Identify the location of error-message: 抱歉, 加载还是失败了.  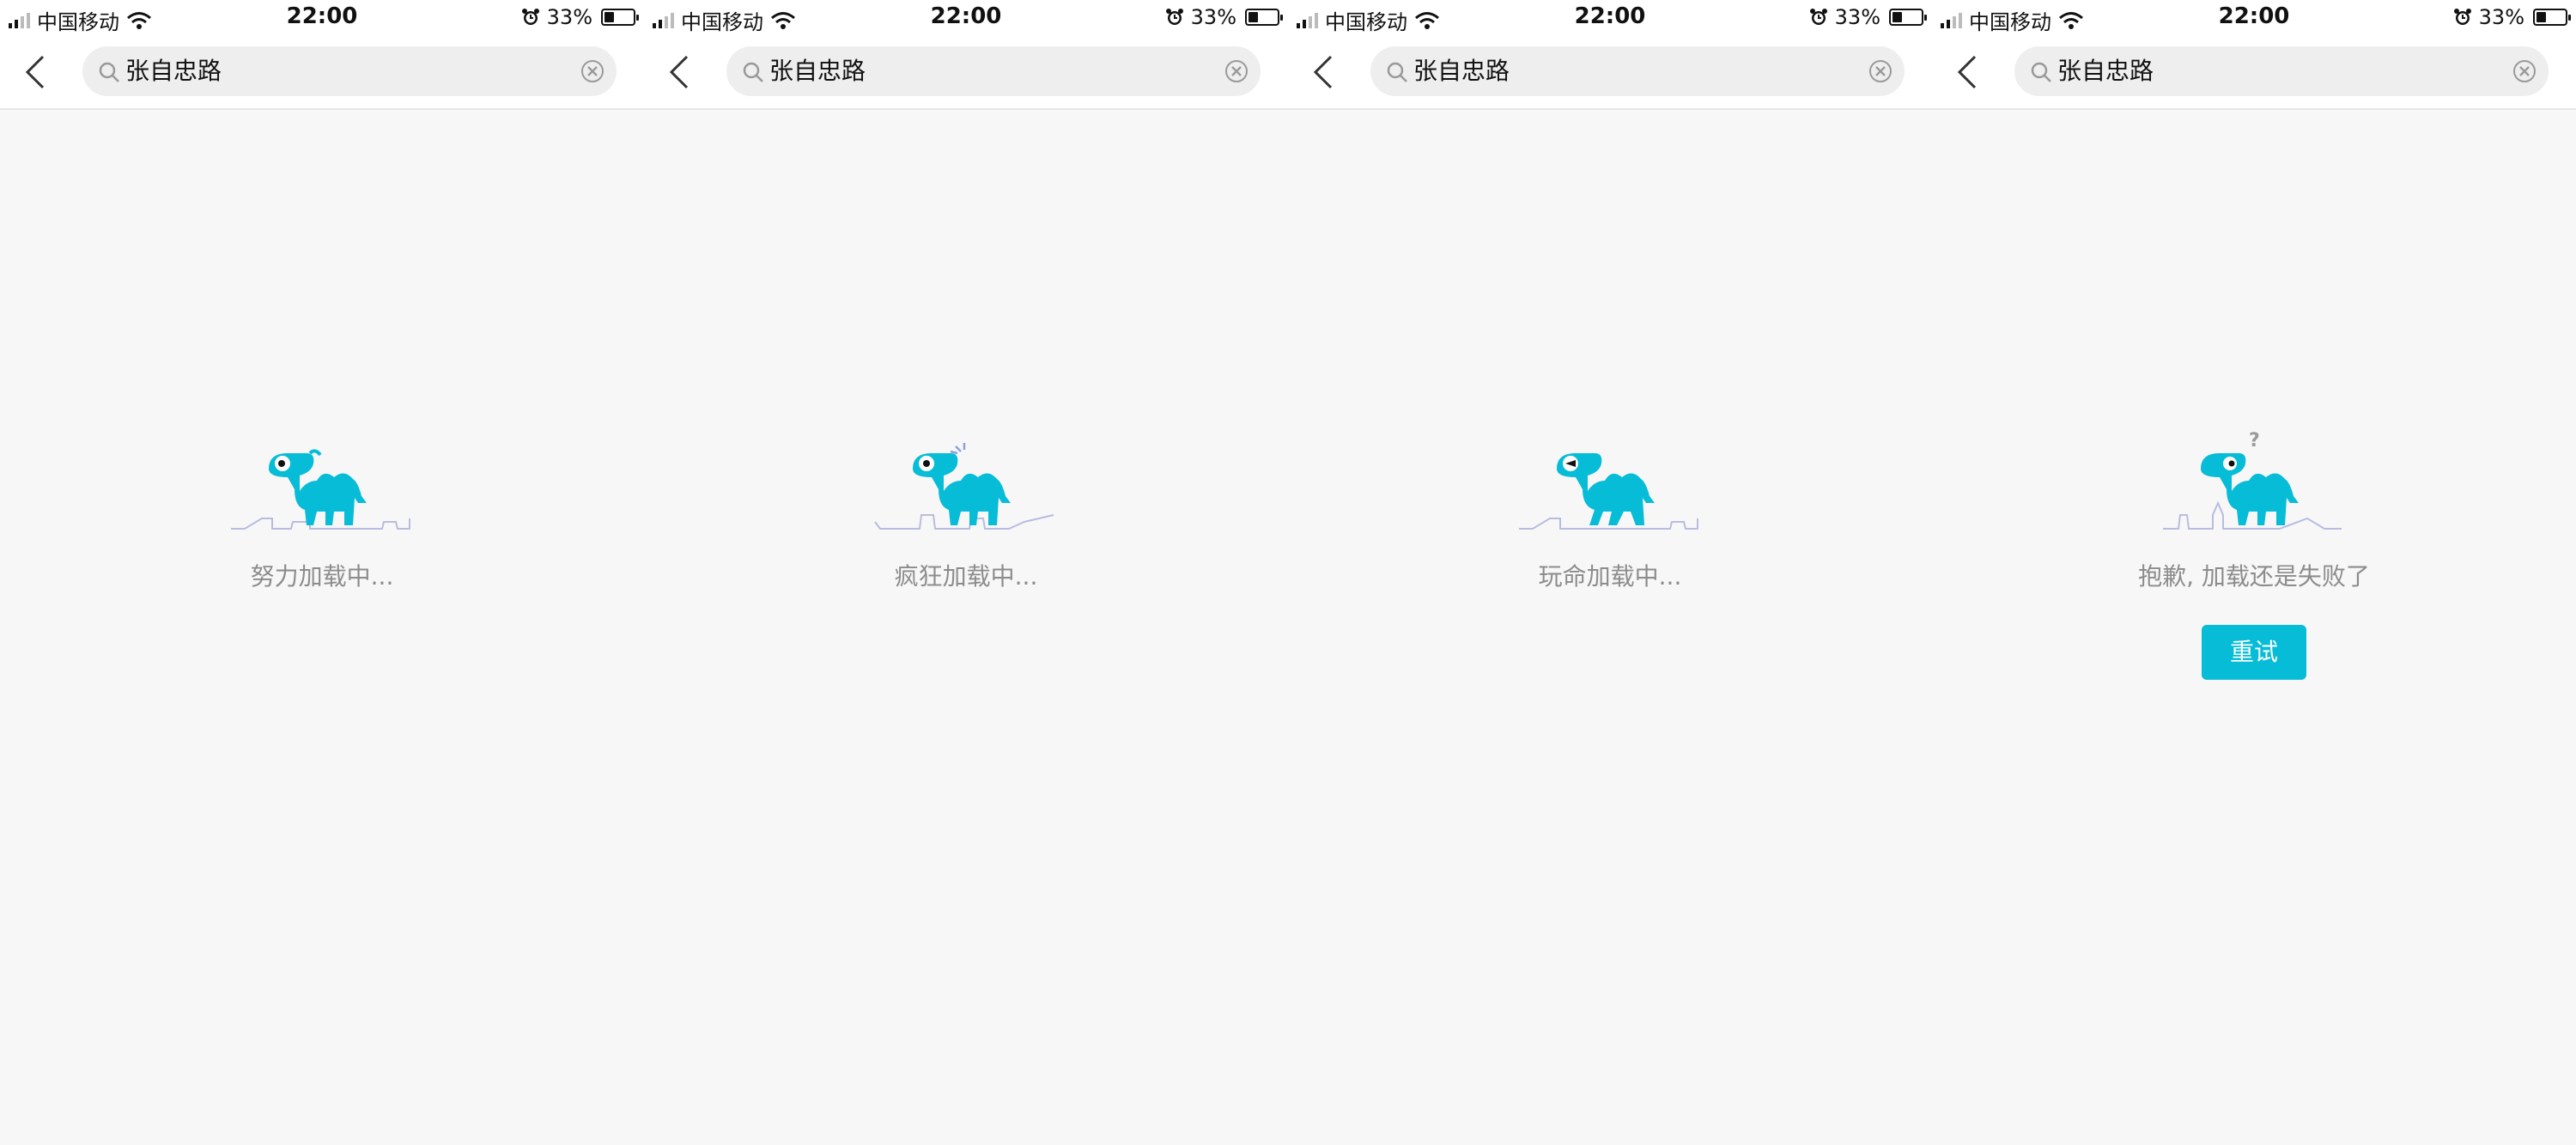
(2254, 576).